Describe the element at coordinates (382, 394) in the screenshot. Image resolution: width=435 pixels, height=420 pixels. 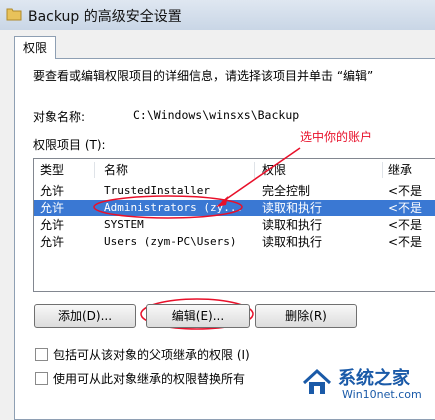
I see `watermark-url: Win10net.com` at that location.